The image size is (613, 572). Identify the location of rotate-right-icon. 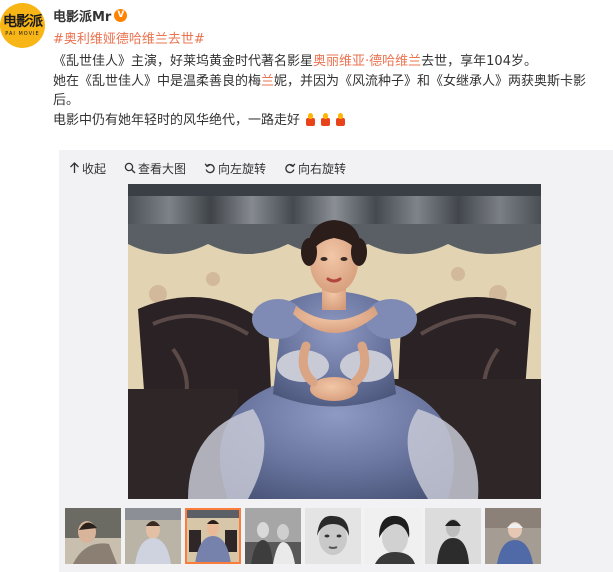
(290, 168).